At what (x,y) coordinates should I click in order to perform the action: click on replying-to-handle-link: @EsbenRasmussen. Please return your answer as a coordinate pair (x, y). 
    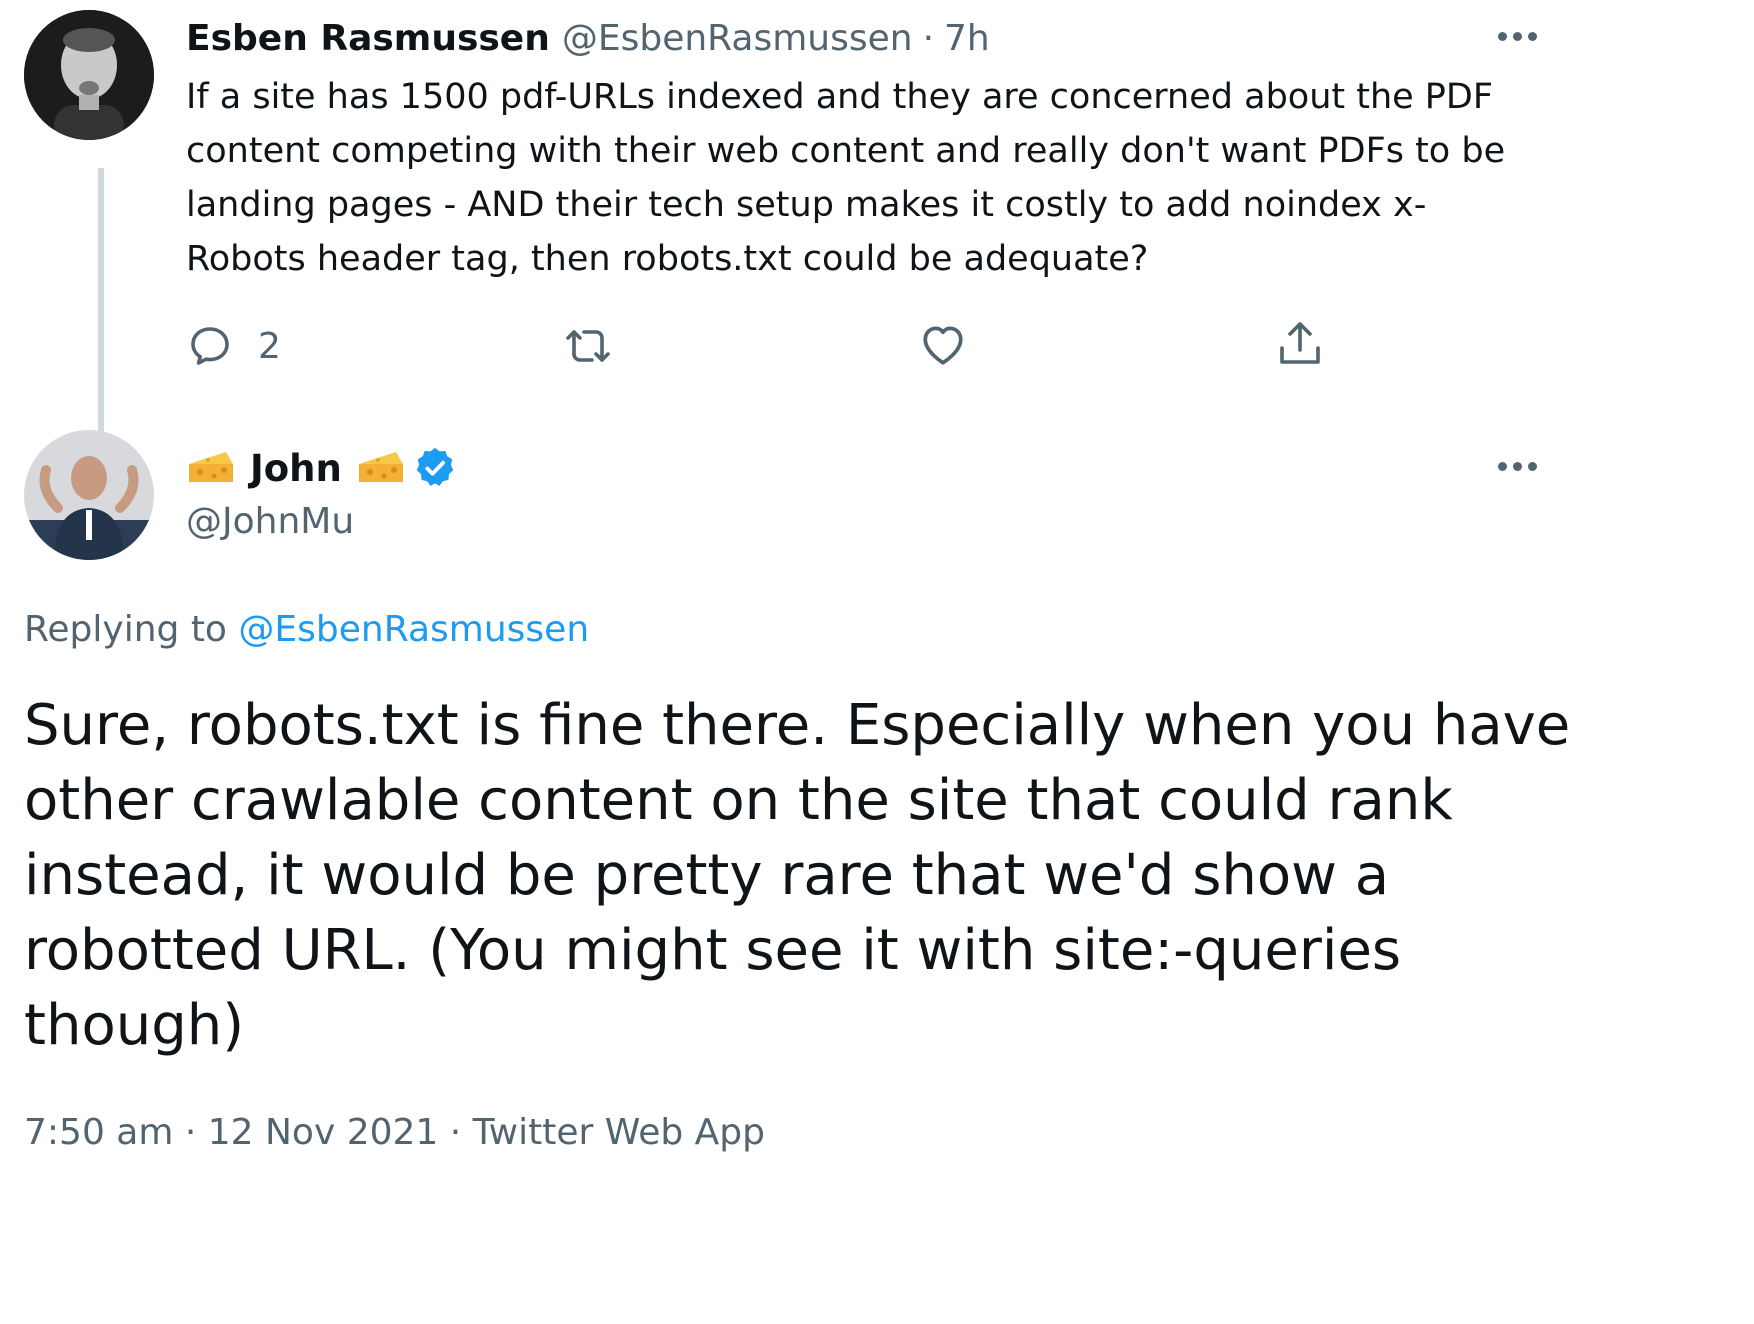
    Looking at the image, I should click on (413, 629).